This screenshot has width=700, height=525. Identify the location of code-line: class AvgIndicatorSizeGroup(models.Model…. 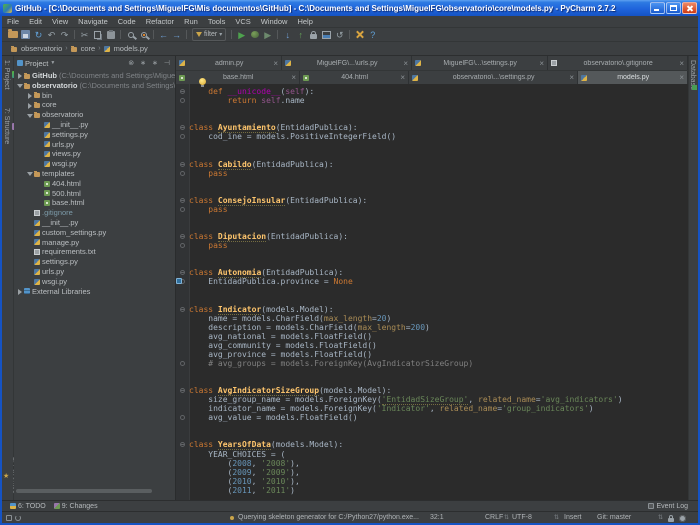
(434, 391).